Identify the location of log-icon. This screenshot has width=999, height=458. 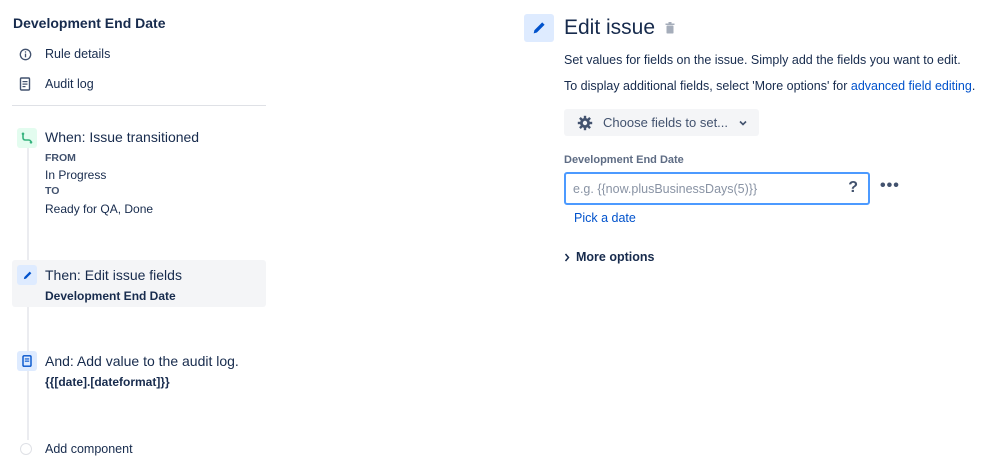
(27, 361).